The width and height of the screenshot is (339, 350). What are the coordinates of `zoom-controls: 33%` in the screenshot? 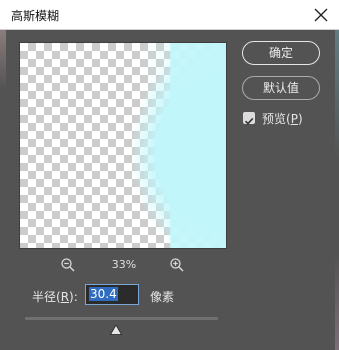 It's located at (123, 265).